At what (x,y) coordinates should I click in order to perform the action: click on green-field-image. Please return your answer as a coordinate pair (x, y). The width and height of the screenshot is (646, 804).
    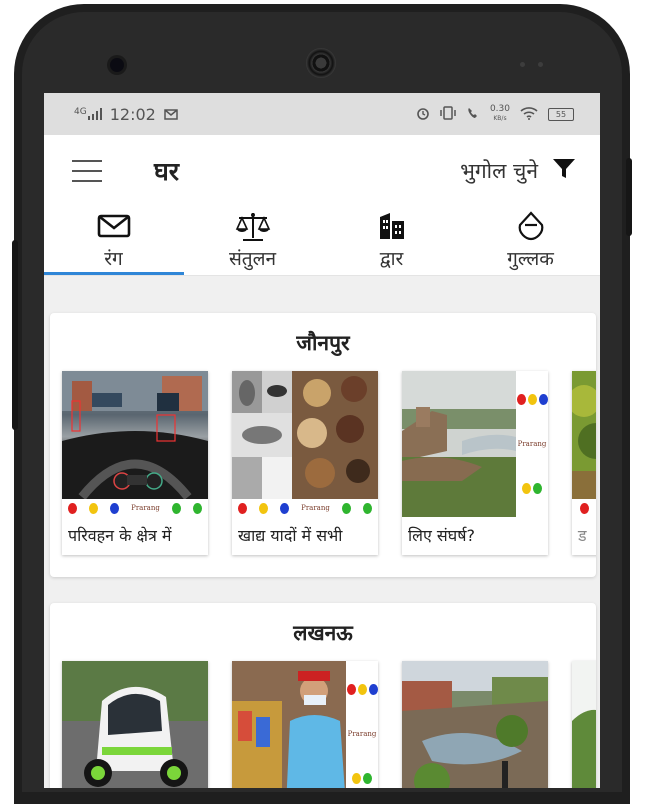
    Looking at the image, I should click on (584, 724).